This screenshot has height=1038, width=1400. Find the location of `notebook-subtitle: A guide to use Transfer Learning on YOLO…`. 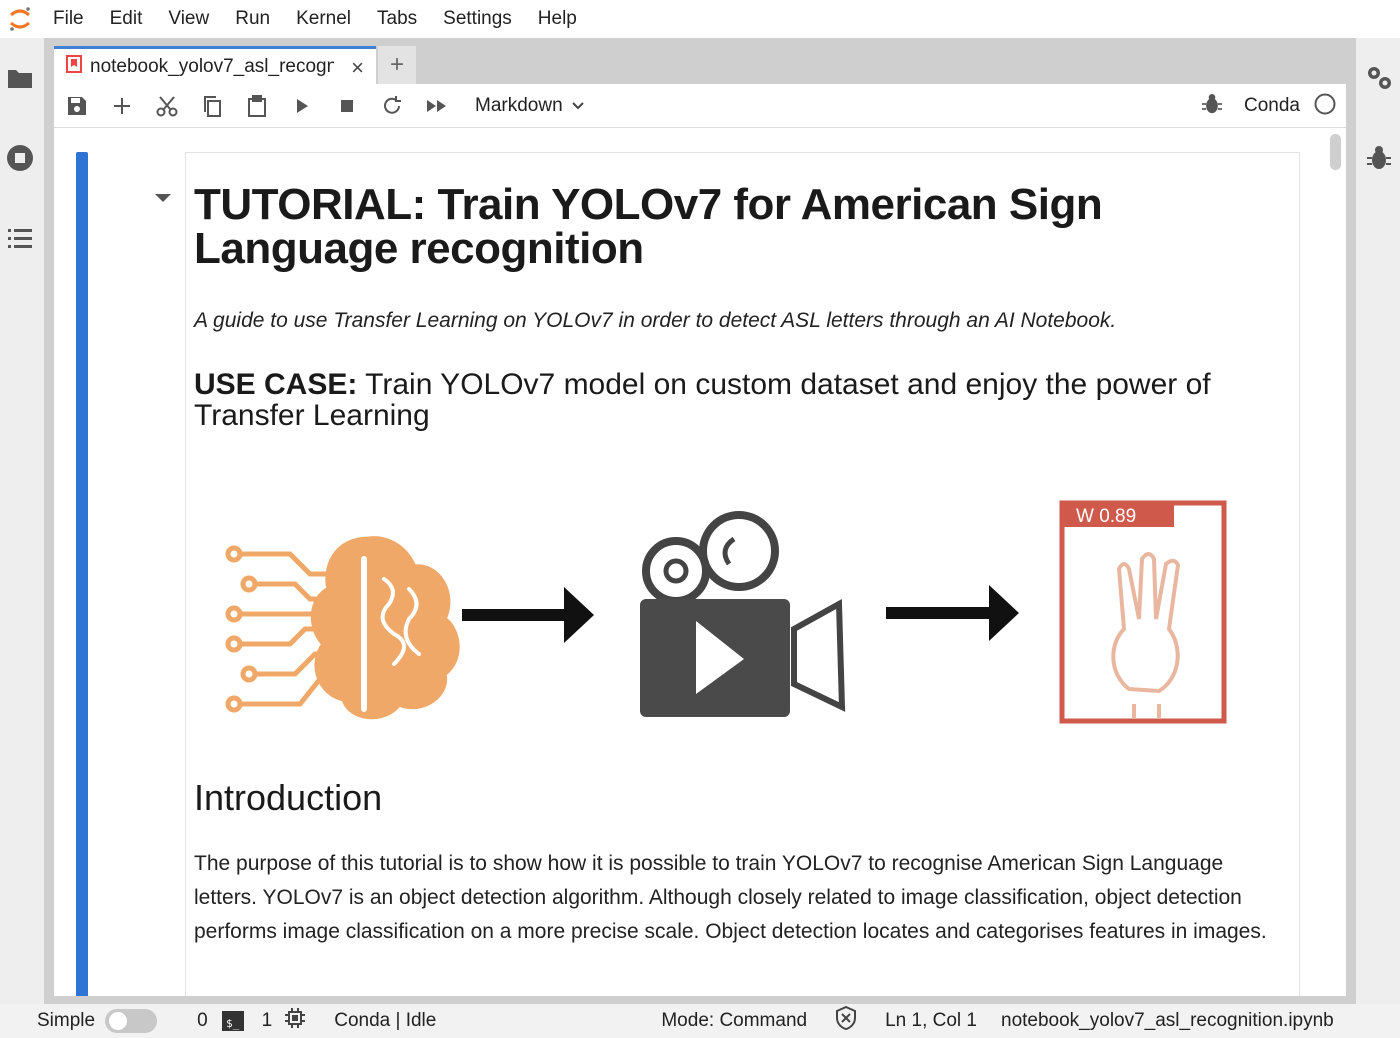

notebook-subtitle: A guide to use Transfer Learning on YOLO… is located at coordinates (655, 320).